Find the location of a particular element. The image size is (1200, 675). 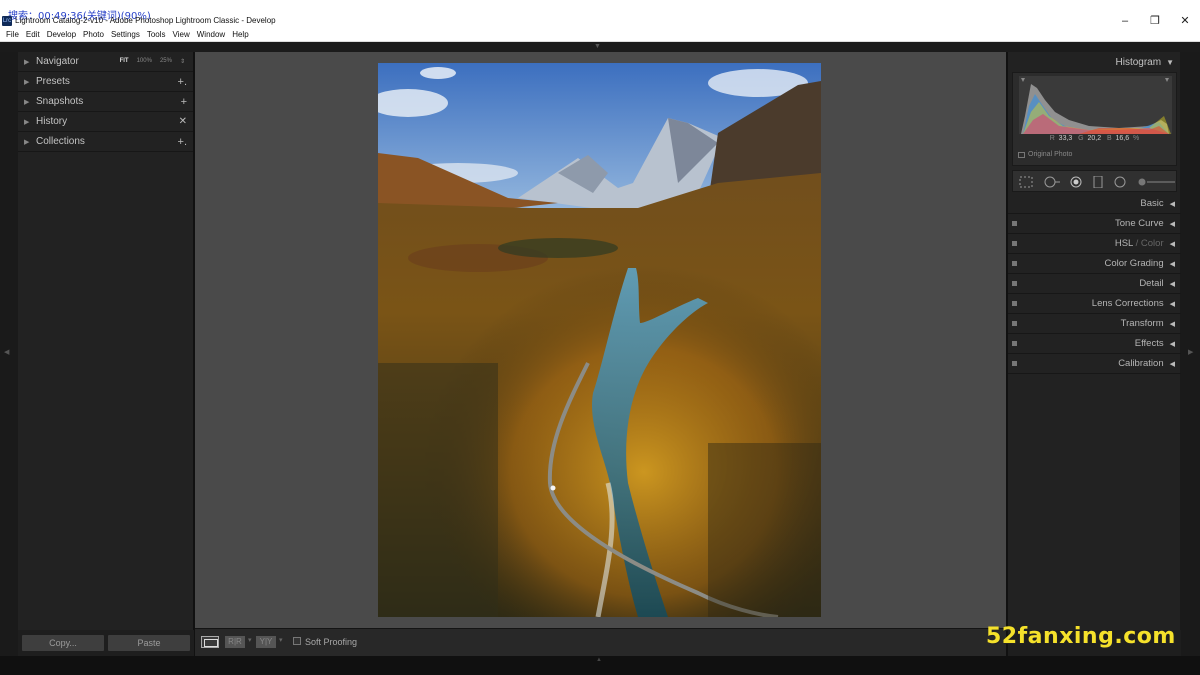

b-label: B is located at coordinates (1109, 138).